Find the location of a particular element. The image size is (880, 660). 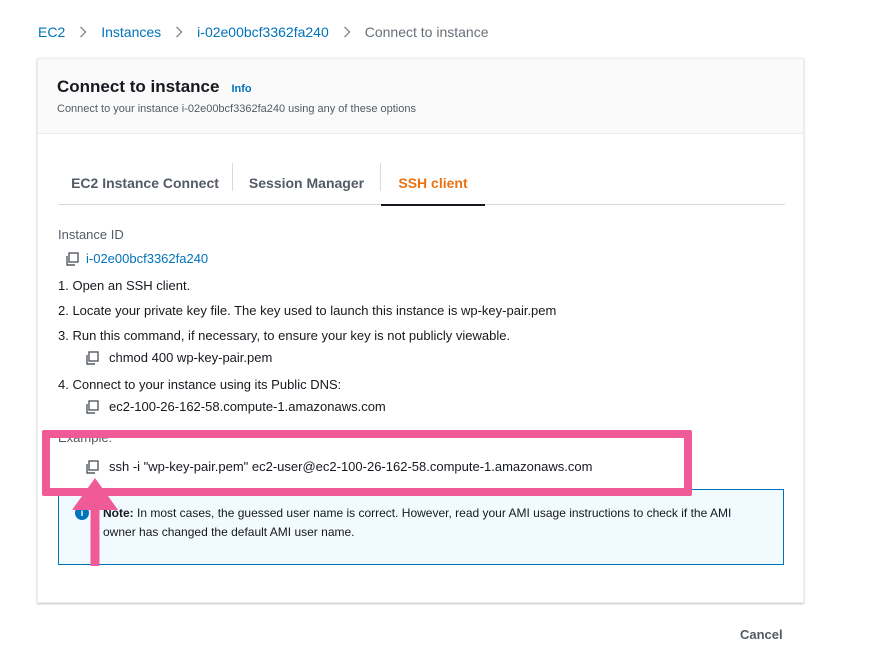

breadcrumb-ec2: EC2 is located at coordinates (51, 32).